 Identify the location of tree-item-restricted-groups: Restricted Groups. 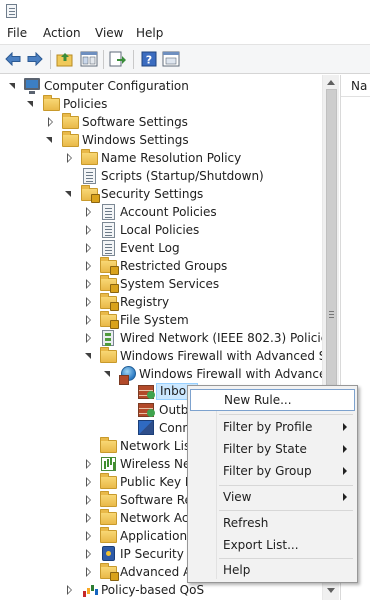
(161, 266).